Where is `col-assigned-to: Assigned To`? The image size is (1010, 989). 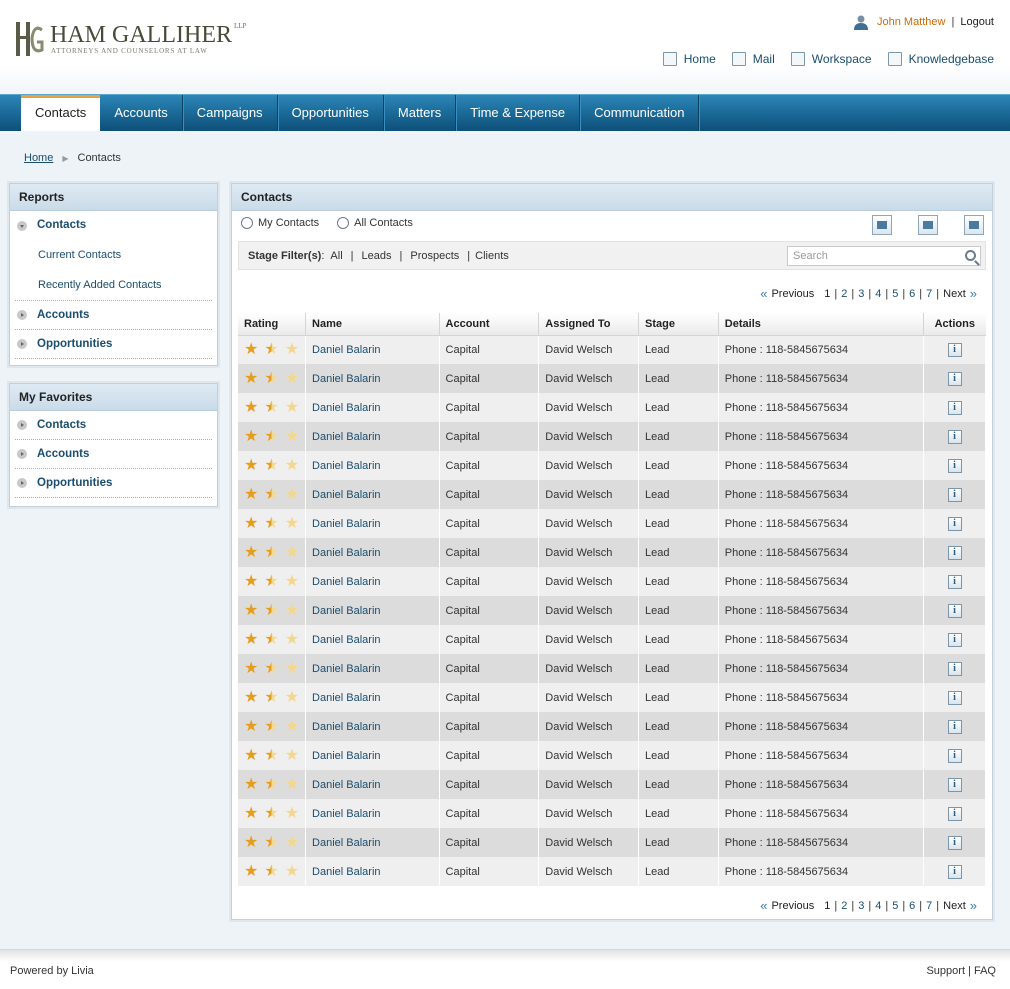
col-assigned-to: Assigned To is located at coordinates (589, 324).